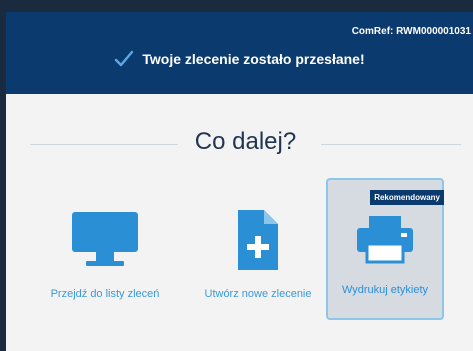 The height and width of the screenshot is (351, 473). I want to click on comref-label: ComRef: RWM000001031, so click(411, 31).